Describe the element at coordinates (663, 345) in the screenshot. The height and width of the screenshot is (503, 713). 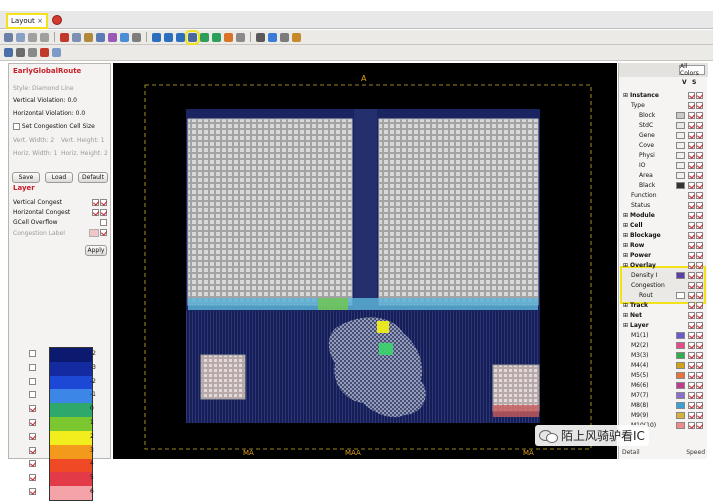
I see `tree-item-m2-2: M2(2)` at that location.